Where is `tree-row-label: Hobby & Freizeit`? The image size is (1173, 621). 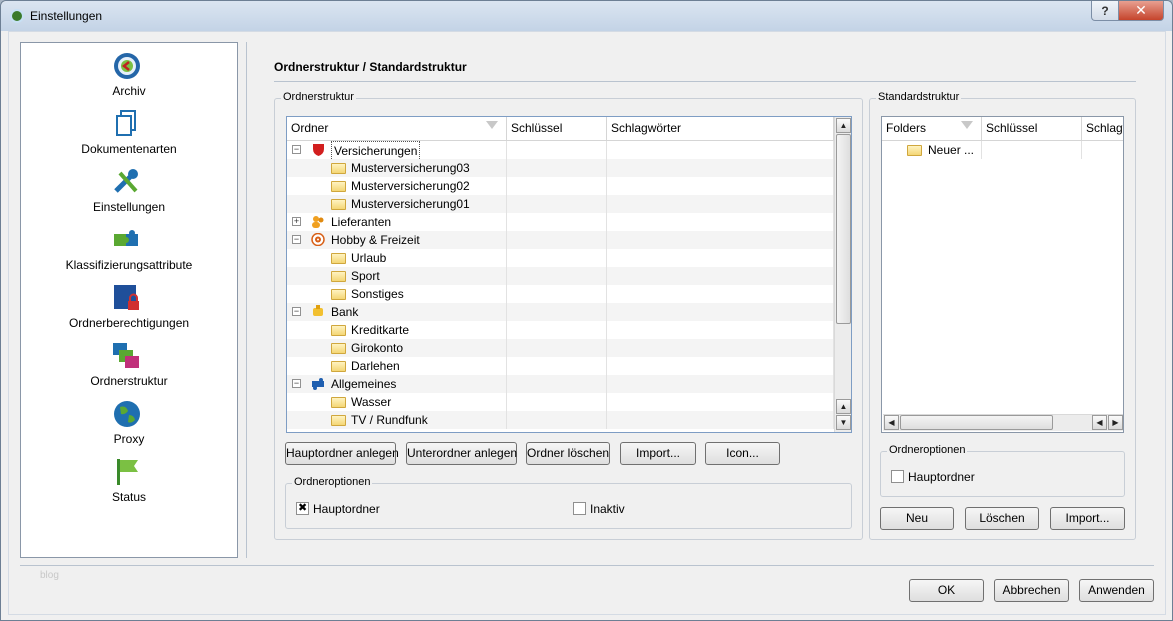 tree-row-label: Hobby & Freizeit is located at coordinates (375, 240).